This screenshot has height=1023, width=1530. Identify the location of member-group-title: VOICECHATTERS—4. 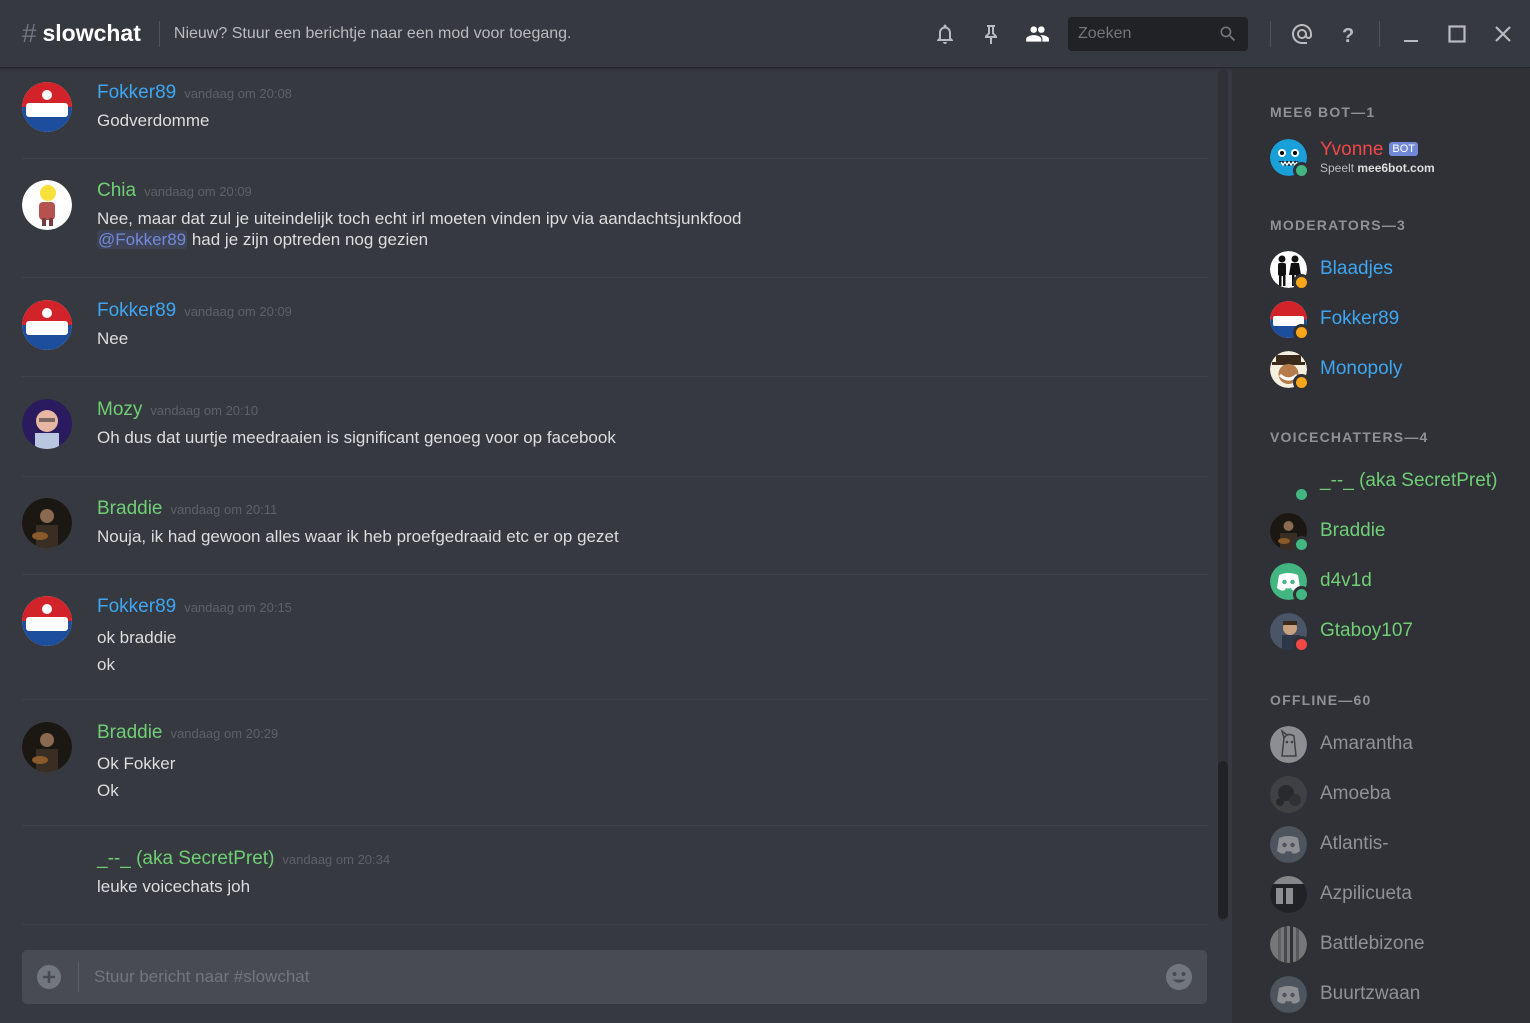
(1349, 437).